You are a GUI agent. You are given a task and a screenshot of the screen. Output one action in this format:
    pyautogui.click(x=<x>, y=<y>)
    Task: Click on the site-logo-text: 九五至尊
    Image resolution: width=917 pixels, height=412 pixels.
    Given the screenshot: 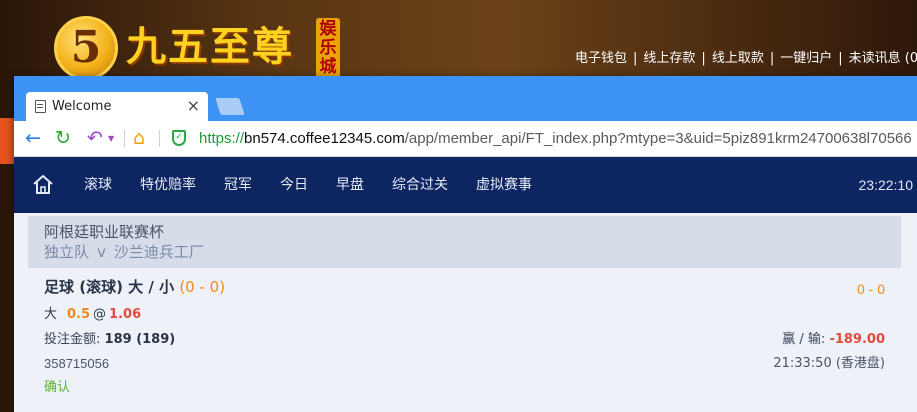 What is the action you would take?
    pyautogui.click(x=210, y=46)
    